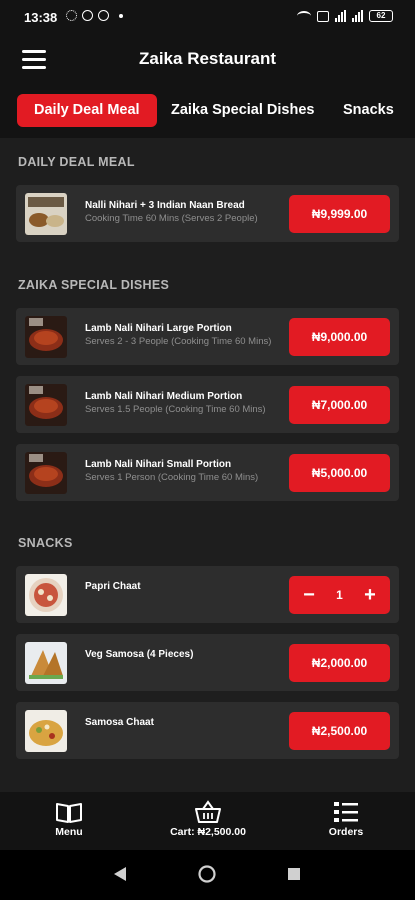 This screenshot has width=415, height=900. What do you see at coordinates (323, 16) in the screenshot?
I see `volte-icon` at bounding box center [323, 16].